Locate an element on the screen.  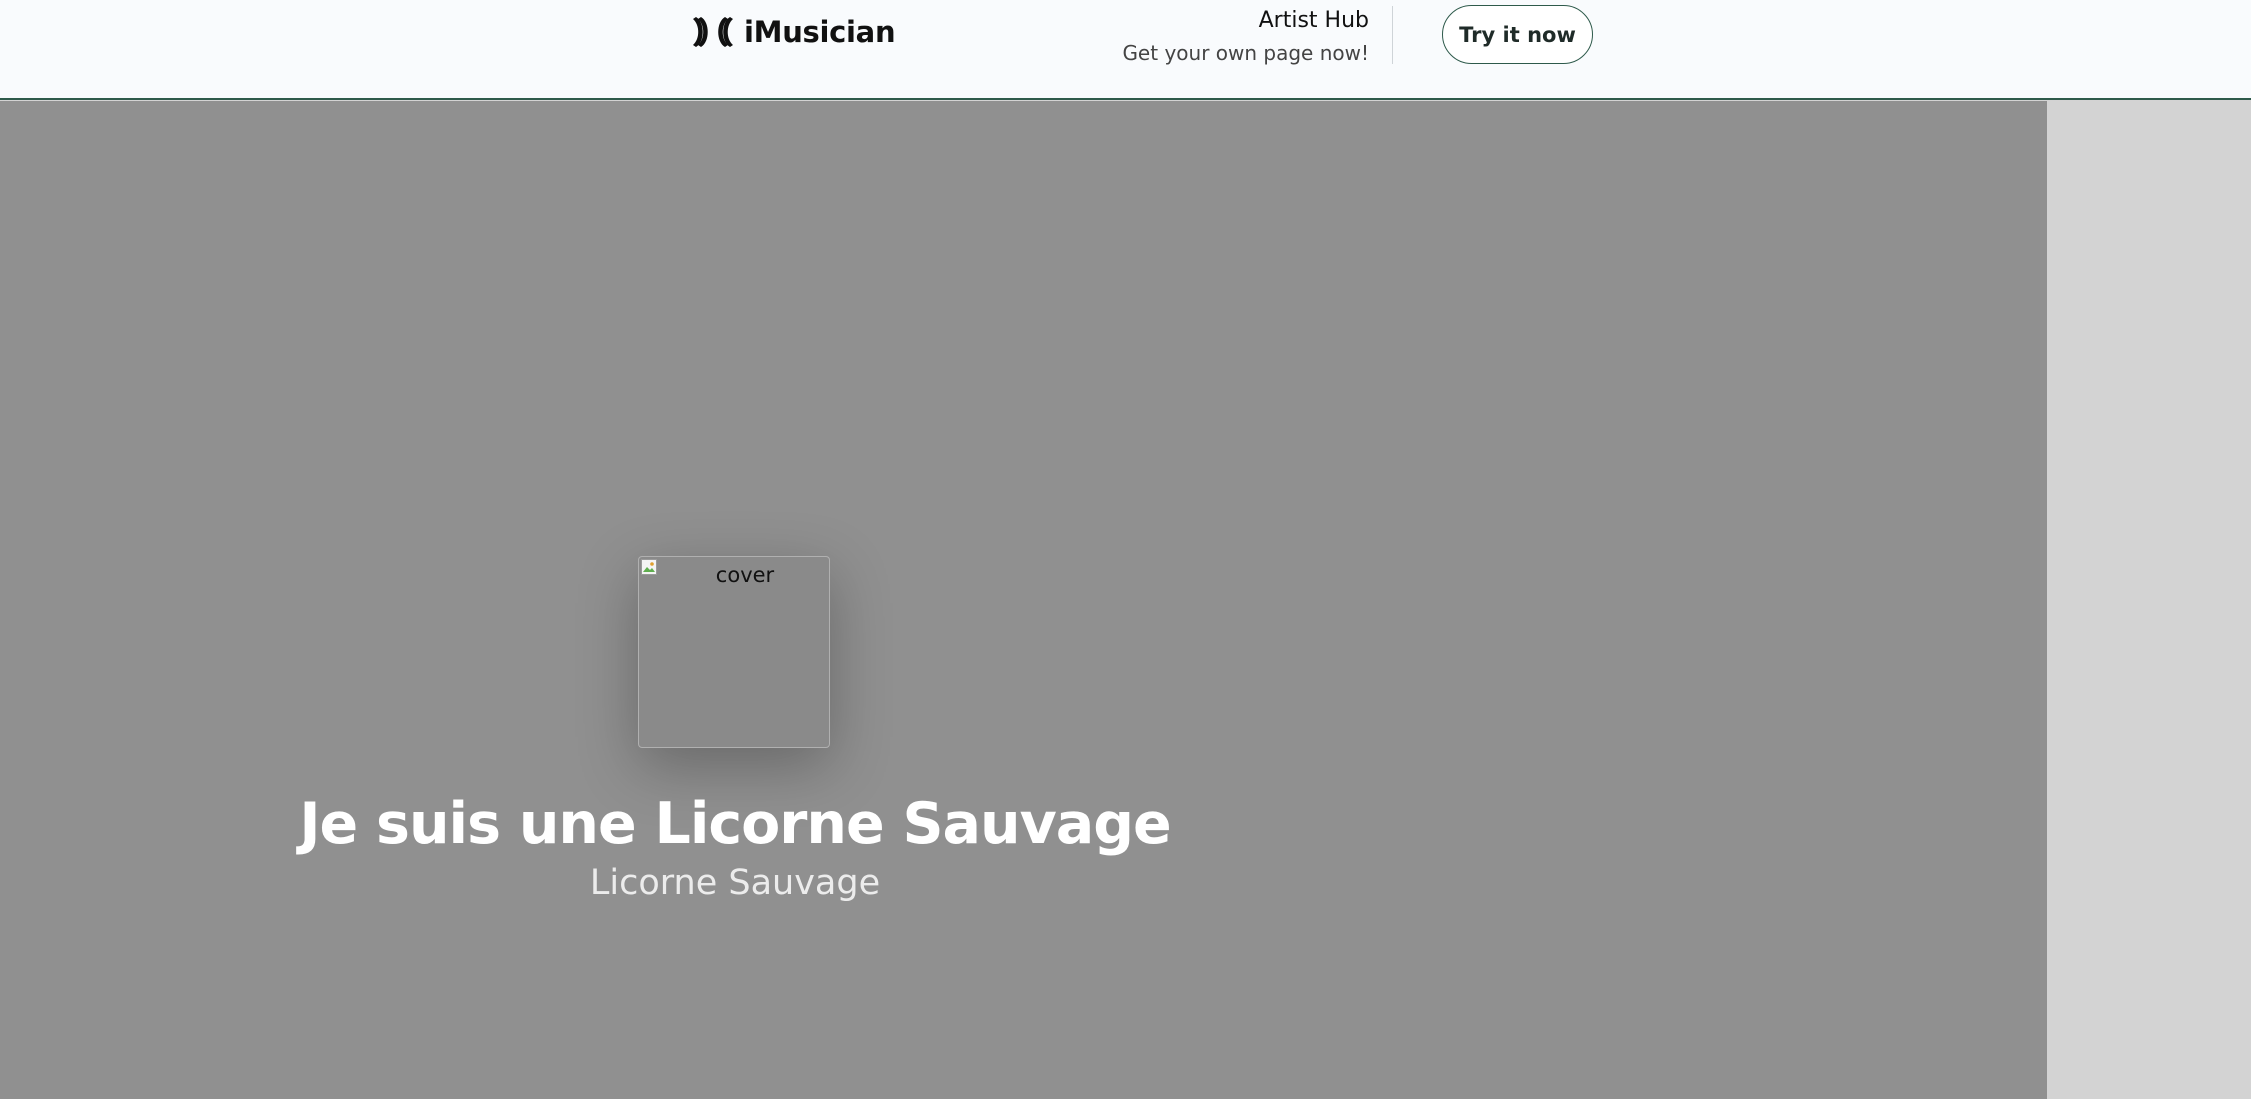
brand-name: iMusician is located at coordinates (820, 32).